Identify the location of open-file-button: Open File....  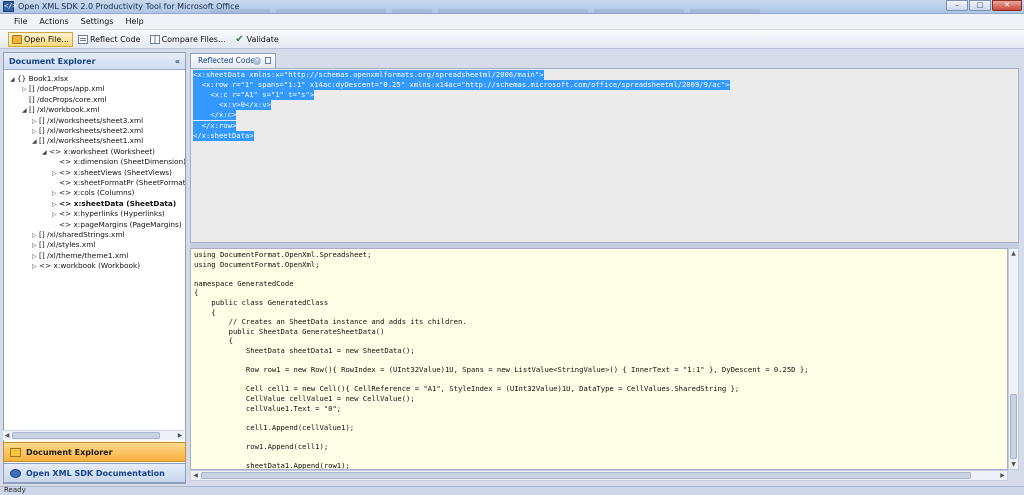
(40, 39).